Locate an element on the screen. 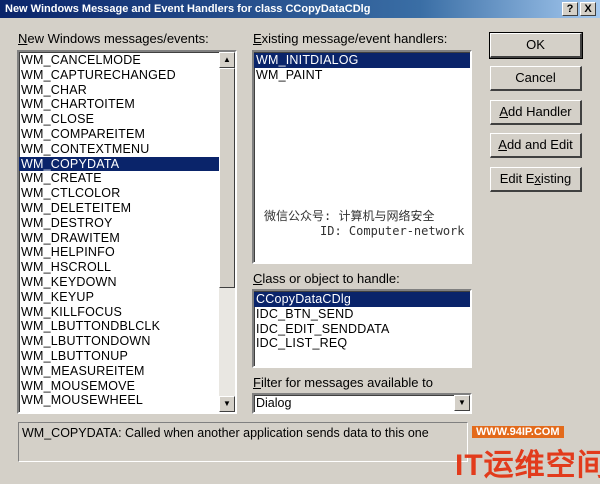  message-item: WM_LBUTTONDOWN is located at coordinates (119, 341).